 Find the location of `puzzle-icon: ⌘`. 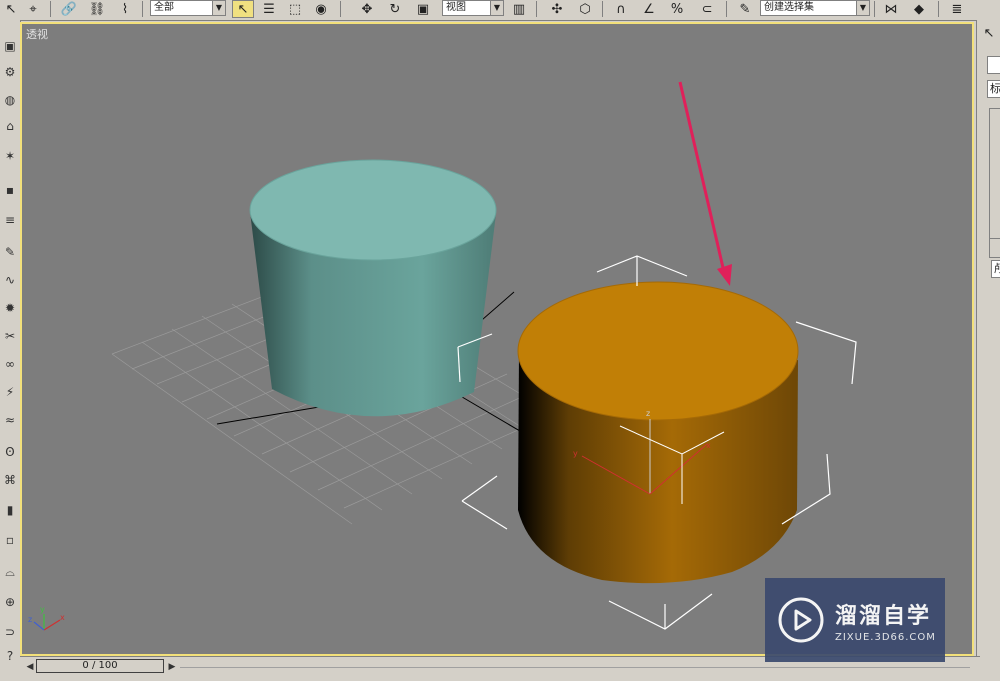

puzzle-icon: ⌘ is located at coordinates (10, 480).